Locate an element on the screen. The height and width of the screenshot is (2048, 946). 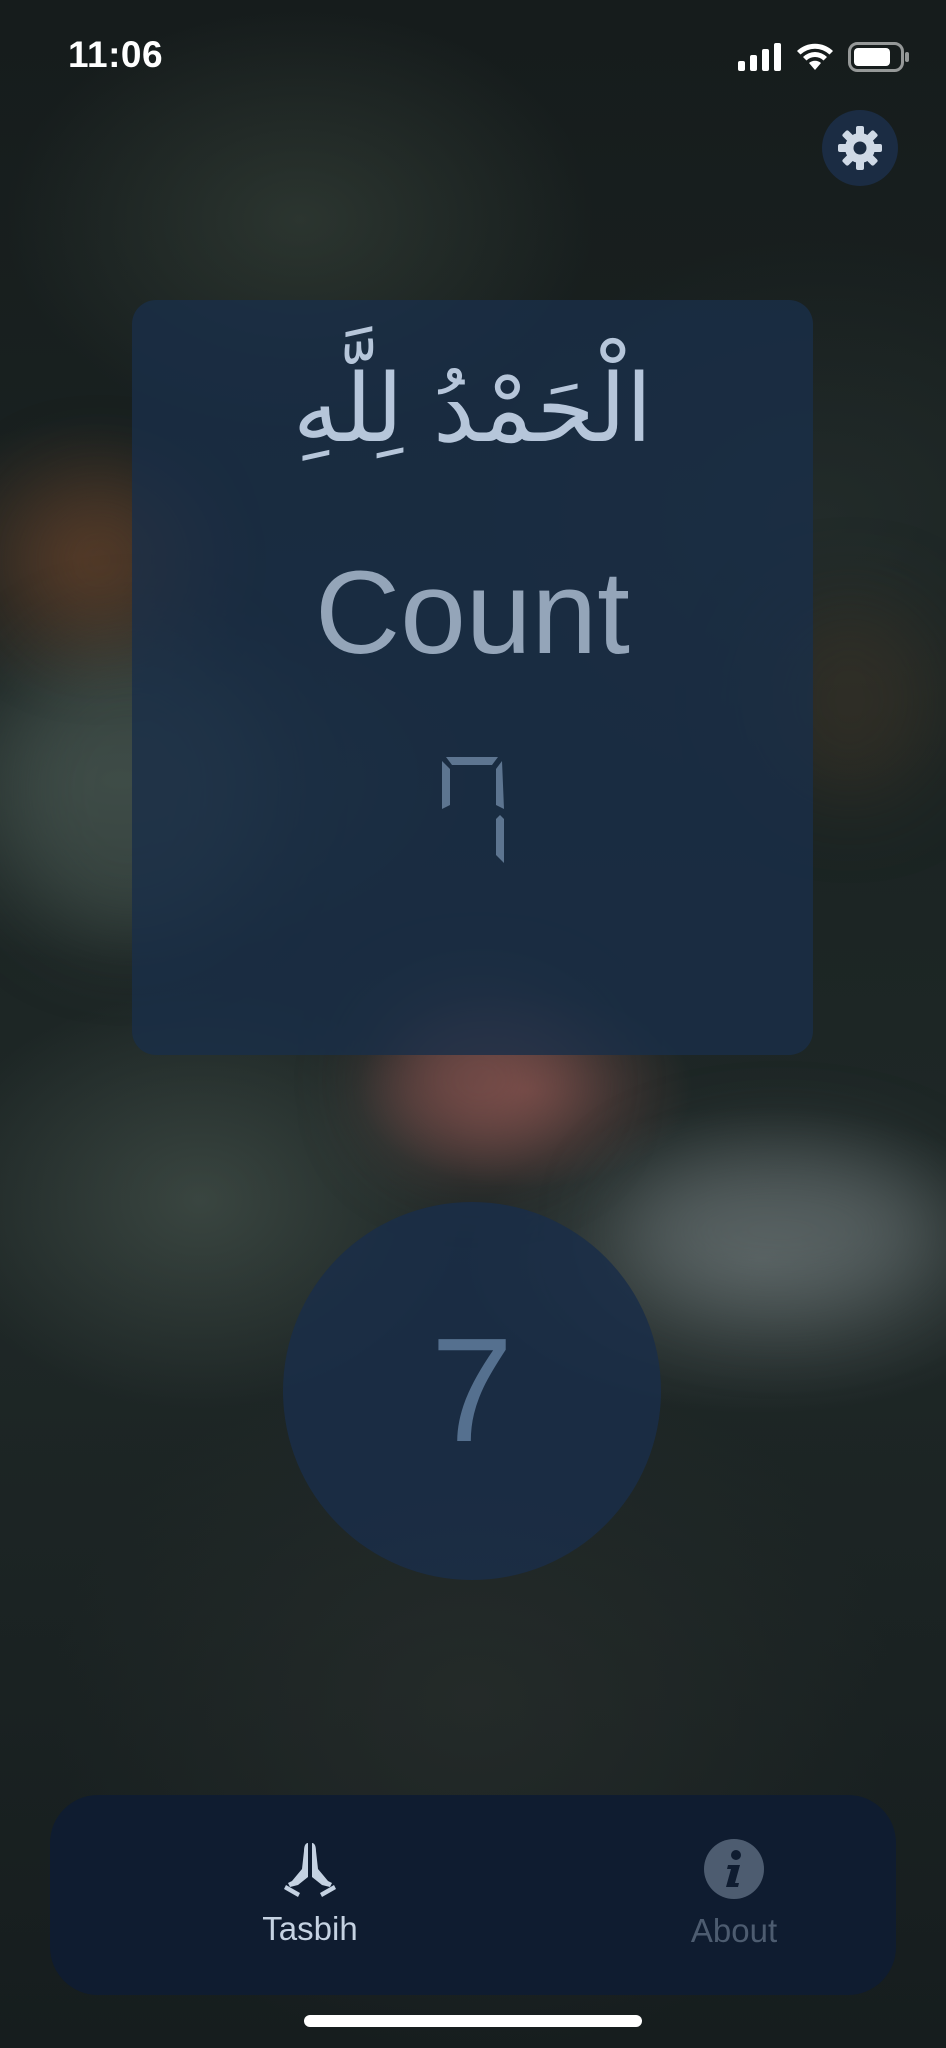
count-value: 6 is located at coordinates (472, 813).